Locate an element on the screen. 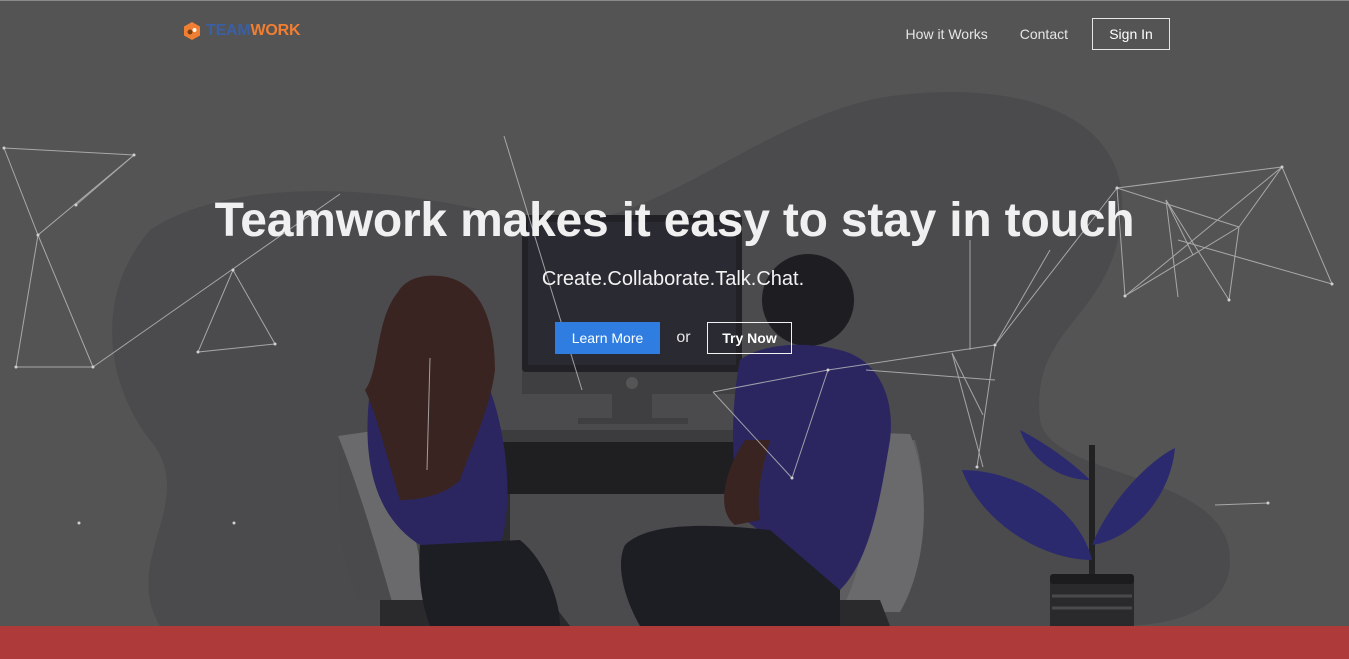 This screenshot has width=1349, height=659. top-nav: How it Works Contact Sign In is located at coordinates (1038, 34).